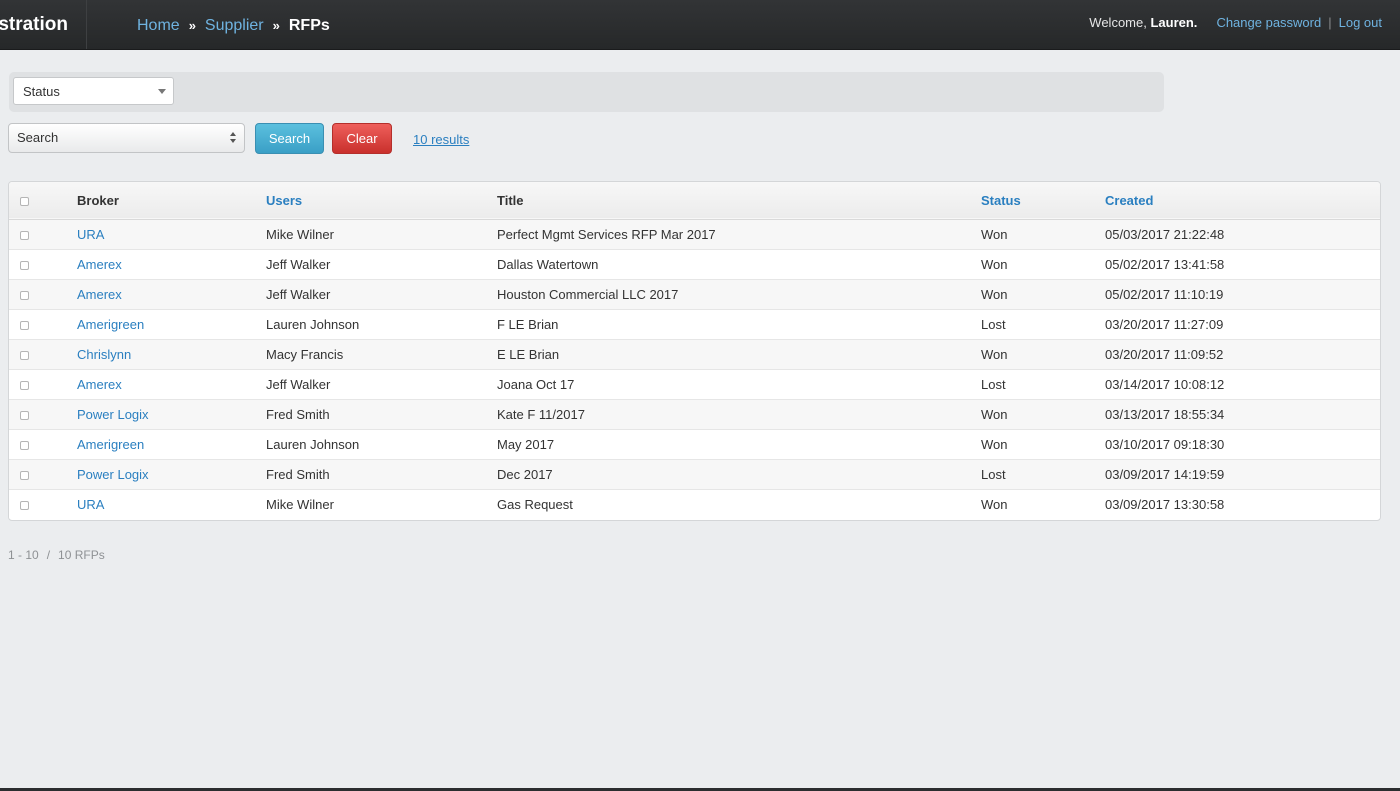  What do you see at coordinates (81, 555) in the screenshot?
I see `pagination-total: 10 RFPs` at bounding box center [81, 555].